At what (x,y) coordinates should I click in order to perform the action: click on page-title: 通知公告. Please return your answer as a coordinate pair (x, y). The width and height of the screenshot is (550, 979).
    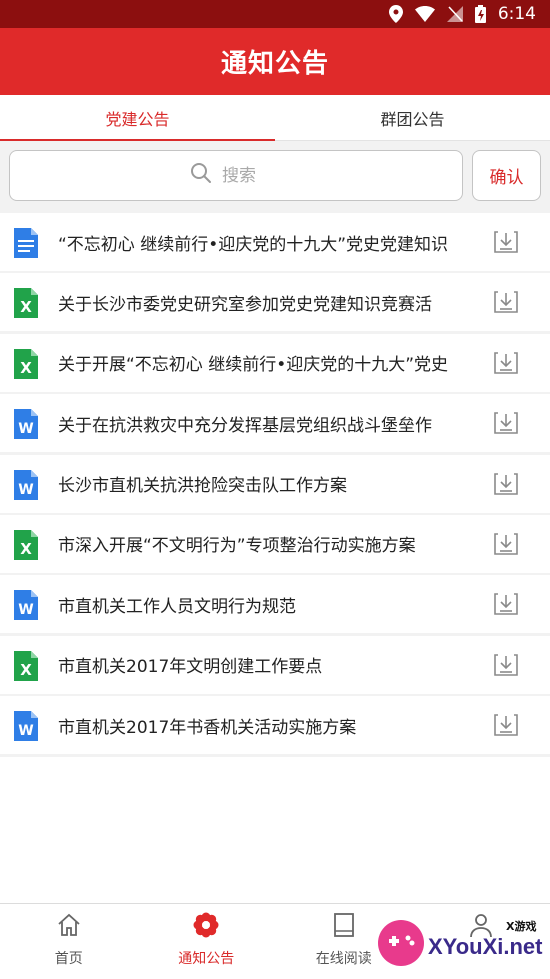
    Looking at the image, I should click on (275, 61).